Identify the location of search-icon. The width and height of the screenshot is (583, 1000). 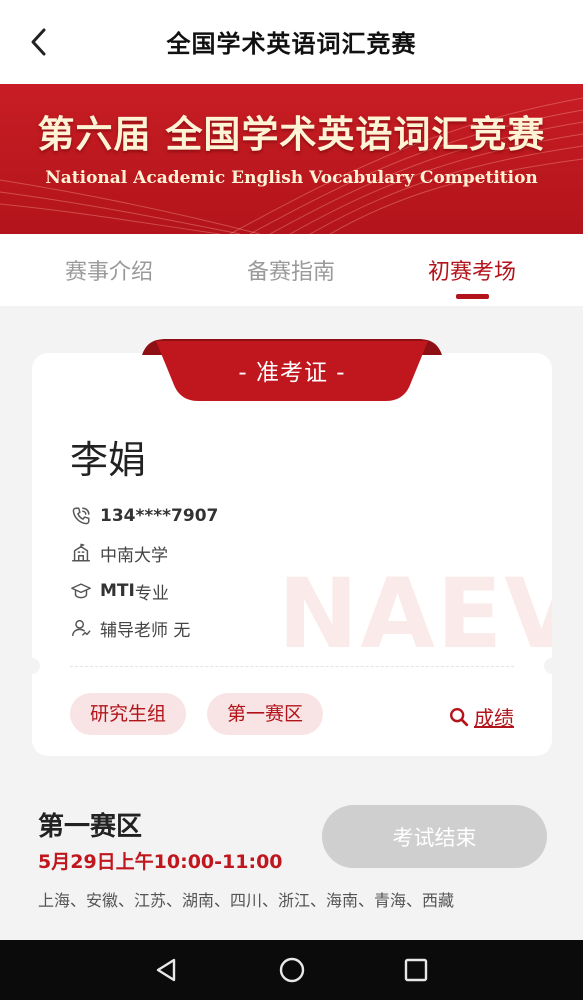
(459, 716).